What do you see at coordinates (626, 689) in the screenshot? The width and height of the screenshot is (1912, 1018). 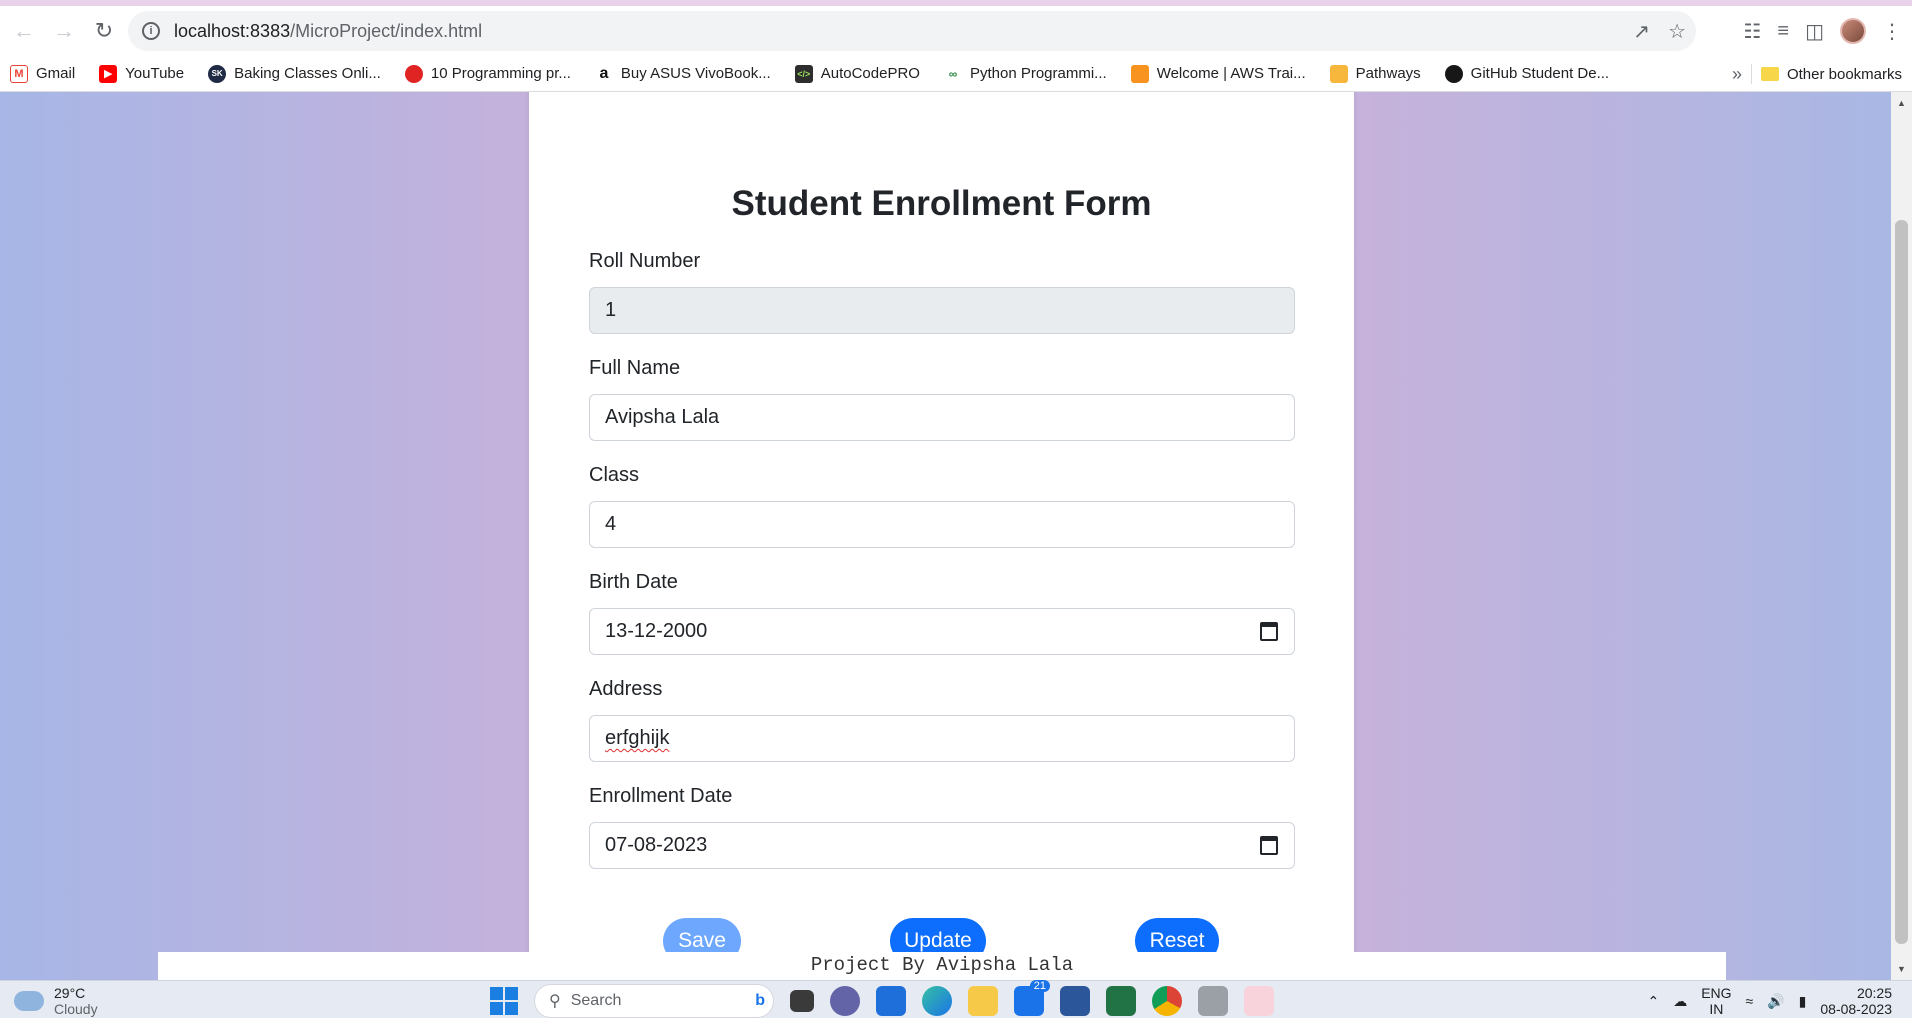 I see `address-label: Address` at bounding box center [626, 689].